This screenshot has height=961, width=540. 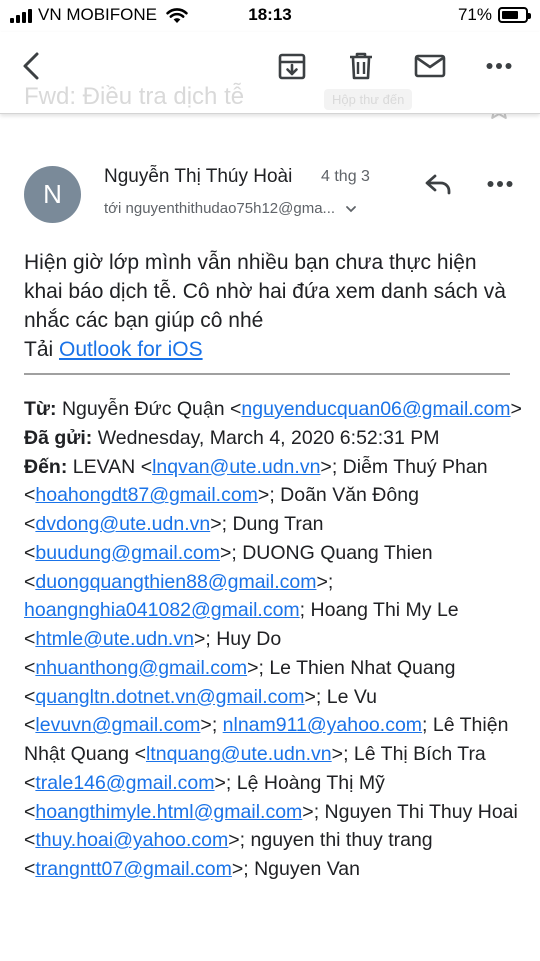 What do you see at coordinates (131, 840) in the screenshot?
I see `recipient-email-link: thuy.hoai@yahoo.com` at bounding box center [131, 840].